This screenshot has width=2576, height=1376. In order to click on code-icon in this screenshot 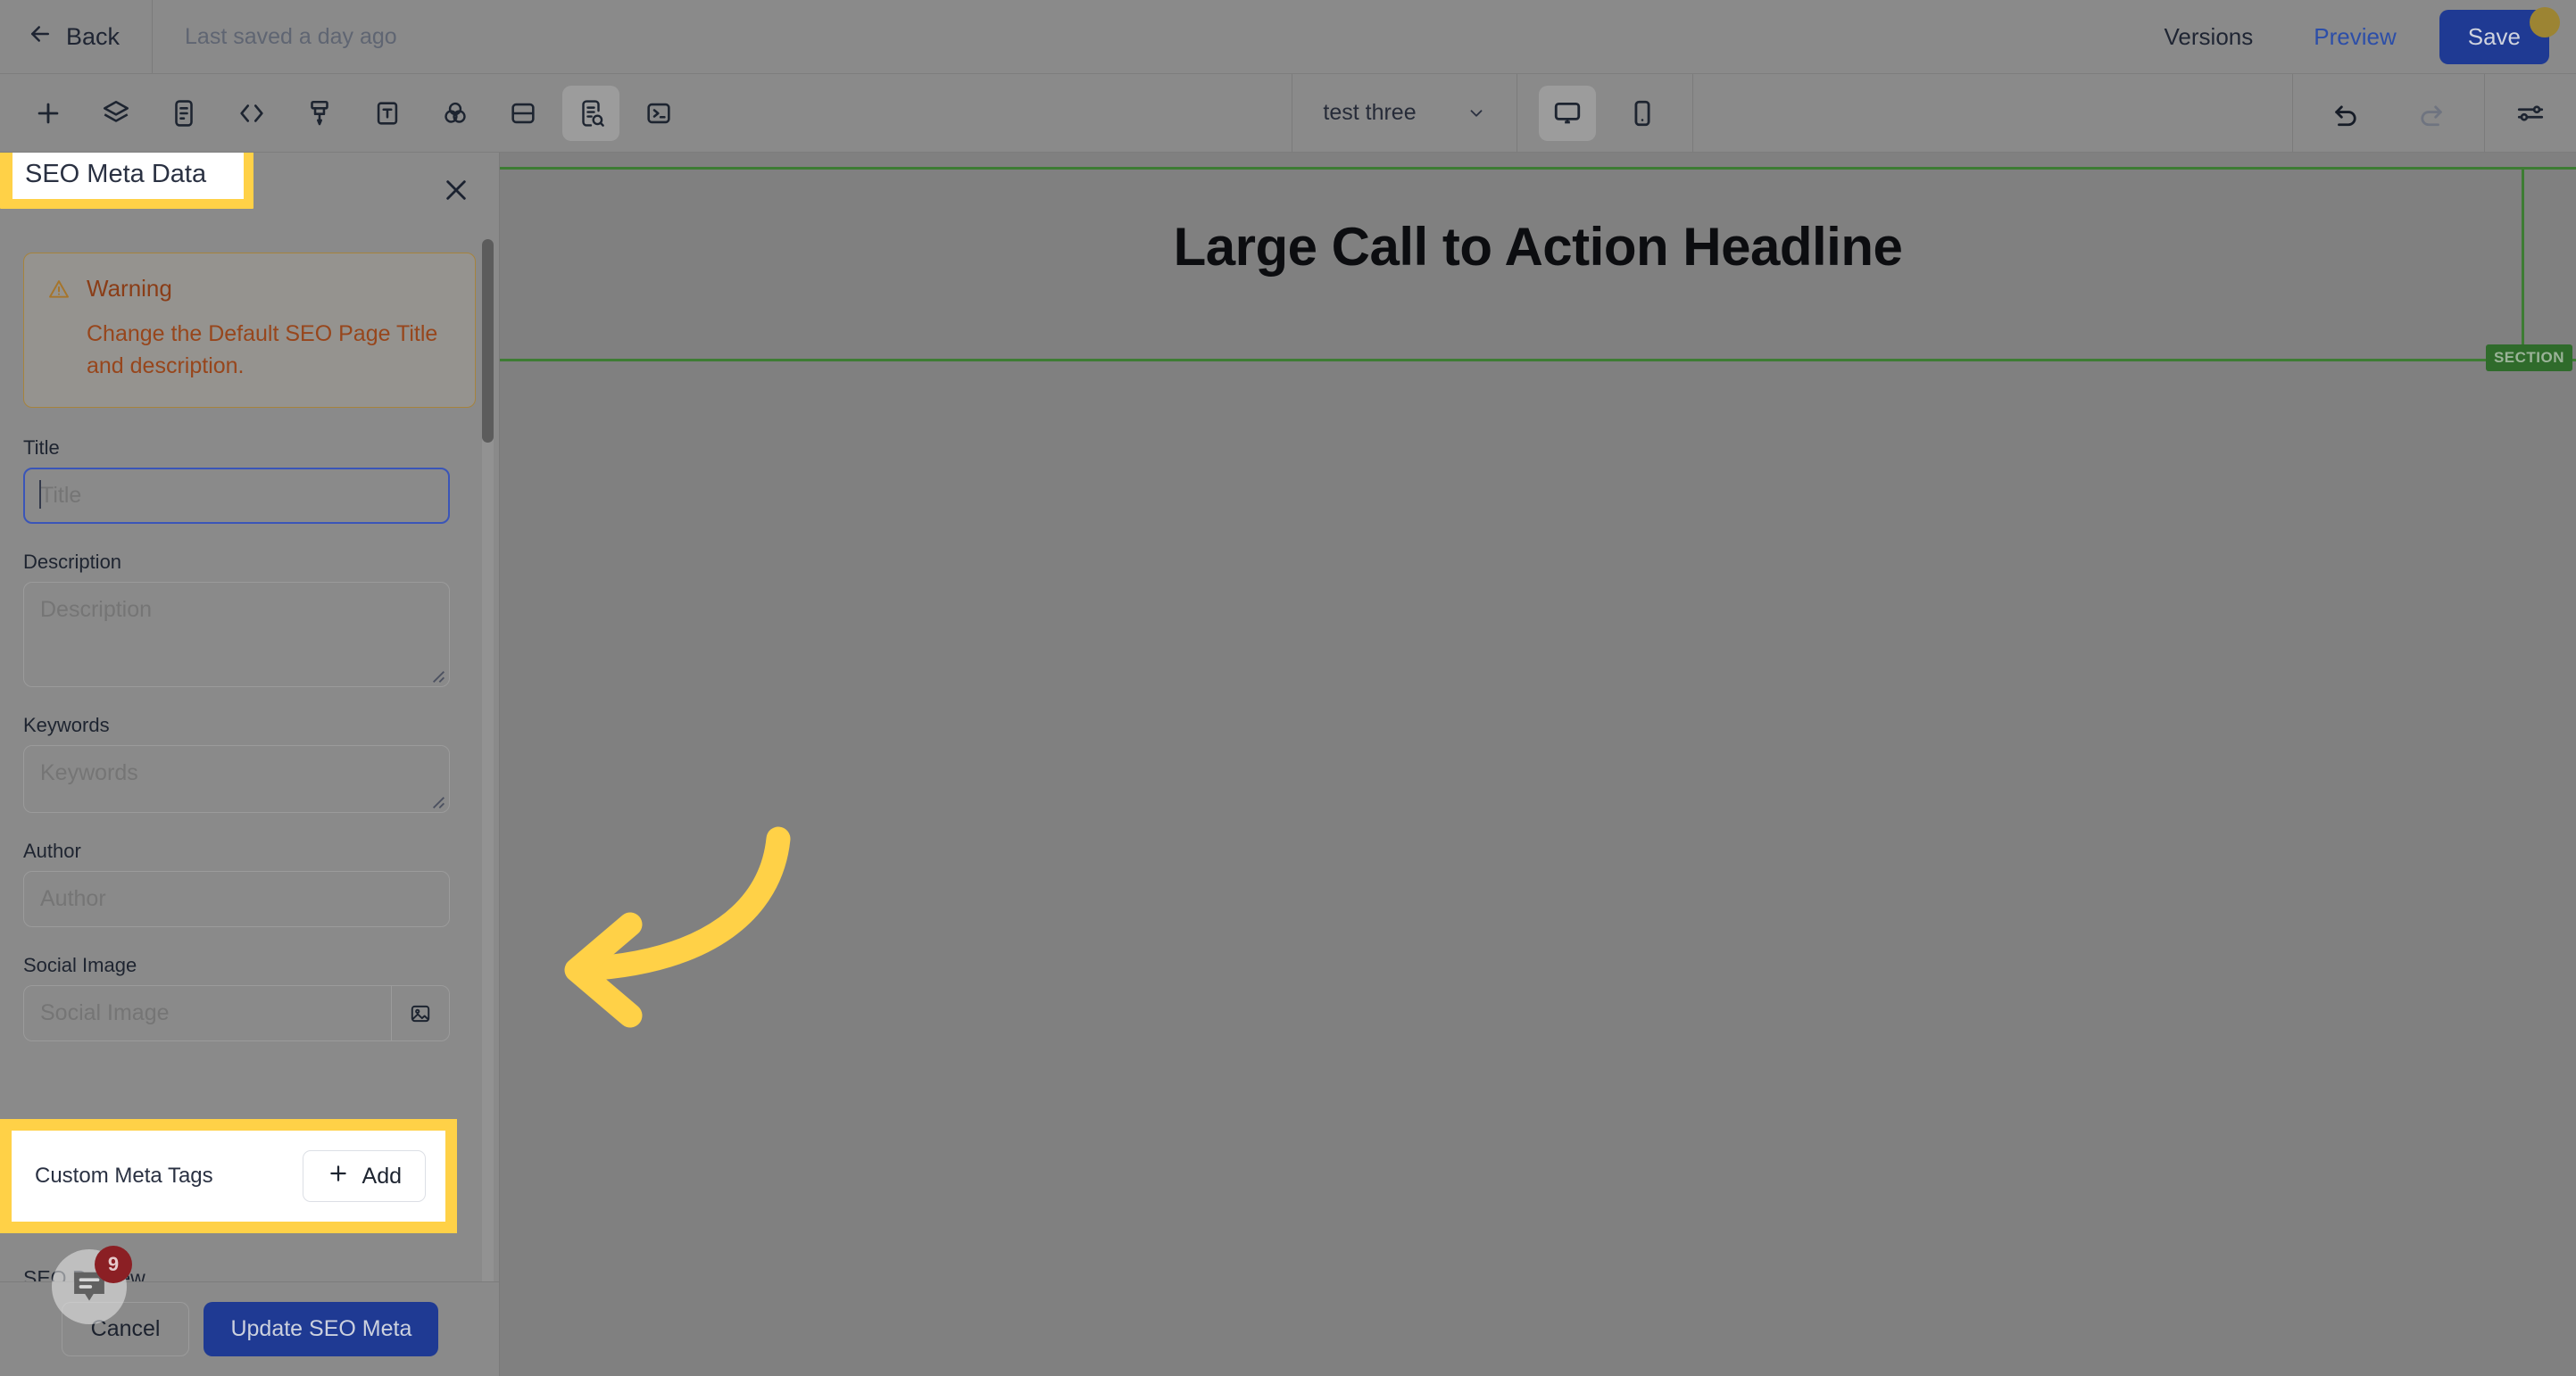, I will do `click(252, 113)`.